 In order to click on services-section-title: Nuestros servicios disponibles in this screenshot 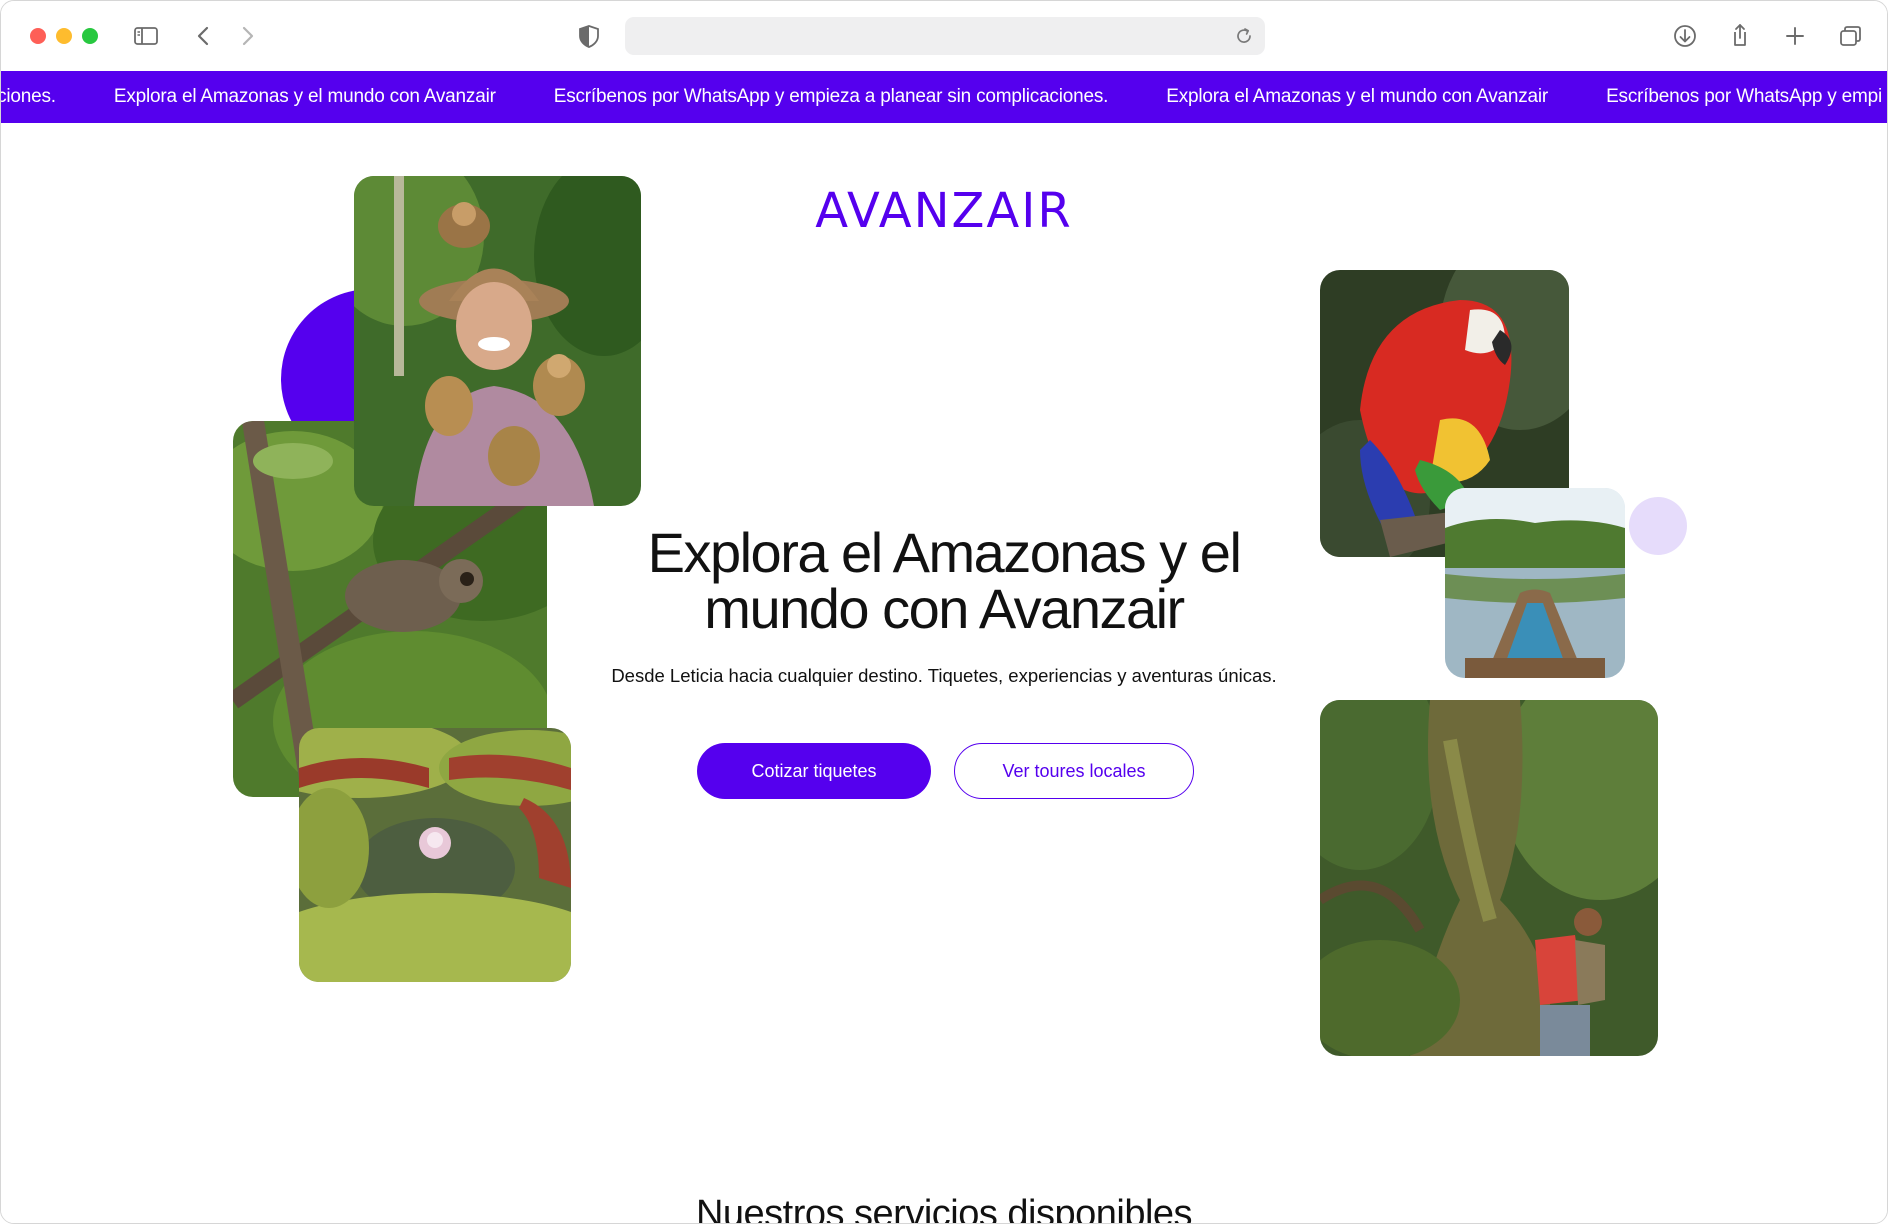, I will do `click(944, 1208)`.